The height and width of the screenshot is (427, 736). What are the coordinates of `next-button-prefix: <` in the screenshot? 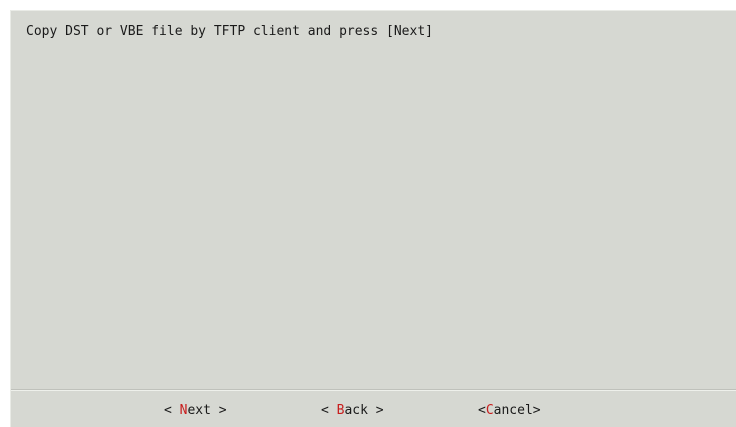 It's located at (172, 410).